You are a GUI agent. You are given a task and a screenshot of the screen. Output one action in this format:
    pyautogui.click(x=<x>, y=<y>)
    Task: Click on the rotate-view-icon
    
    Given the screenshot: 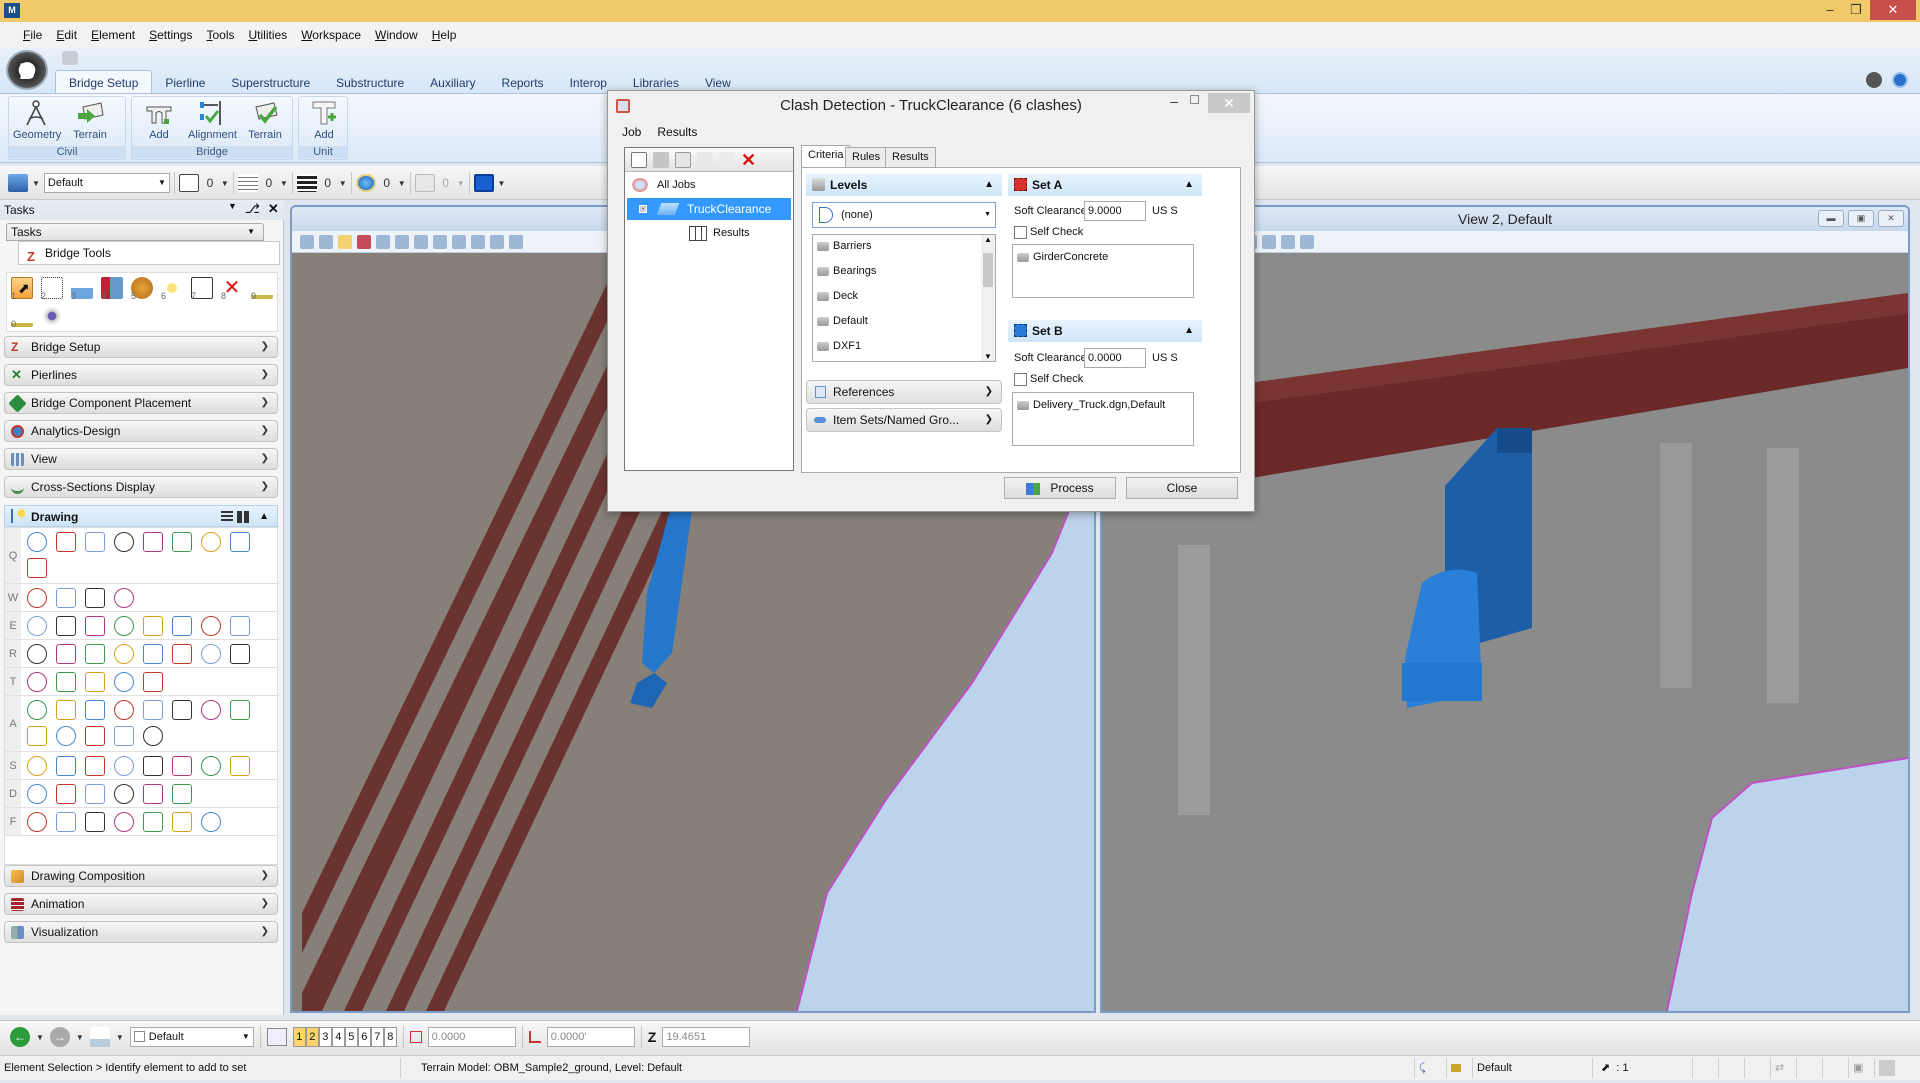 What is the action you would take?
    pyautogui.click(x=459, y=241)
    